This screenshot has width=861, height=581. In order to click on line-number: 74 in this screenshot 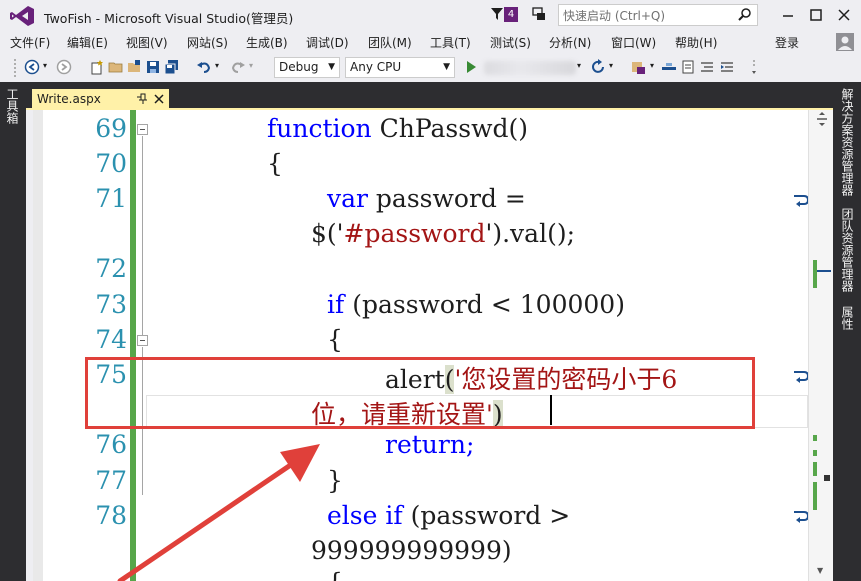, I will do `click(111, 339)`.